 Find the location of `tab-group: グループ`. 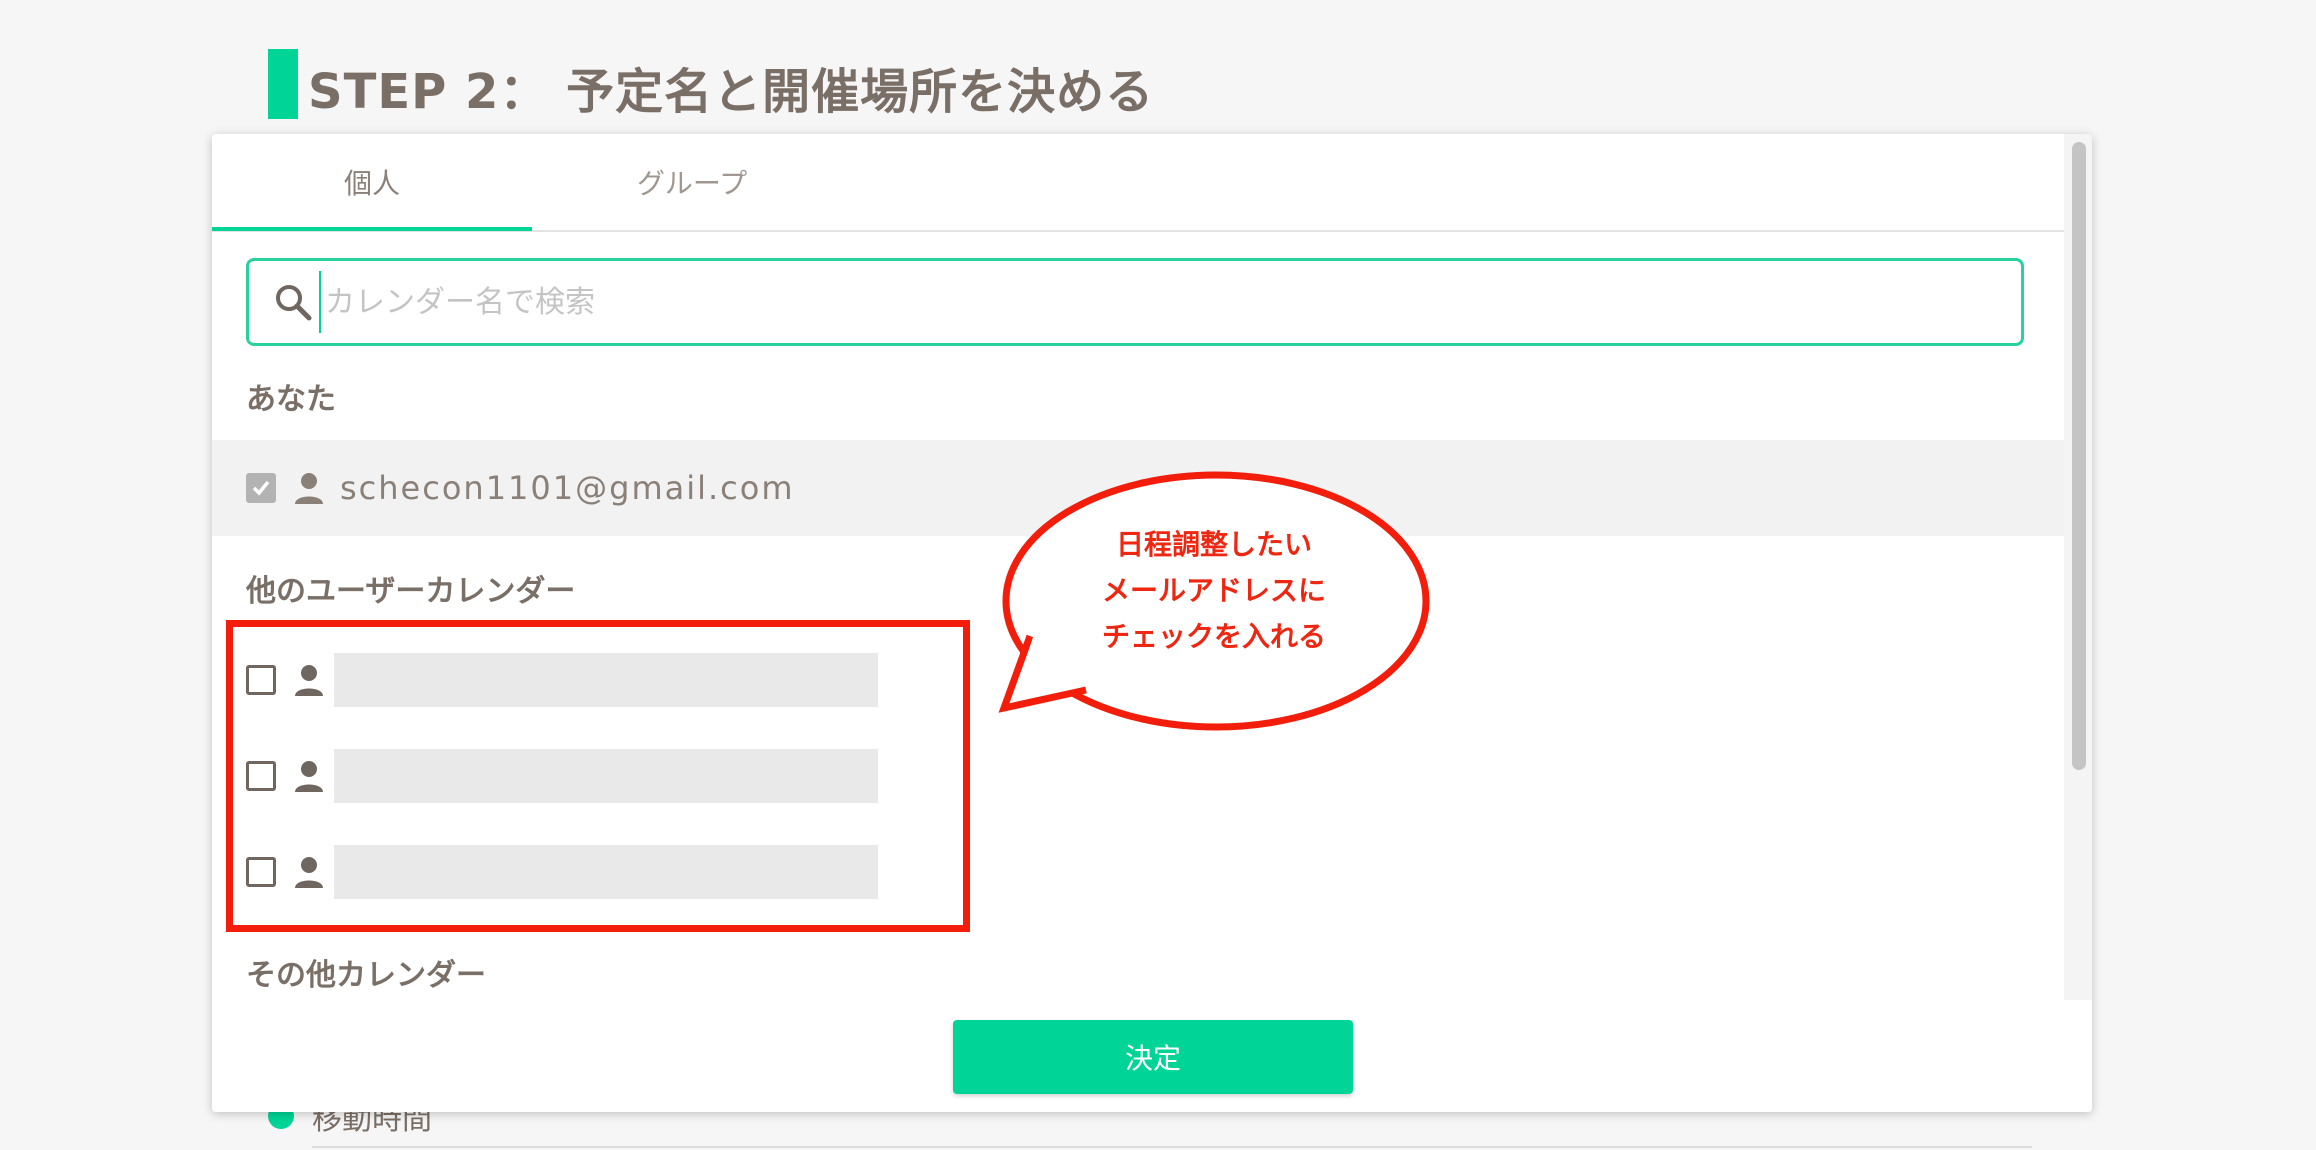

tab-group: グループ is located at coordinates (692, 182).